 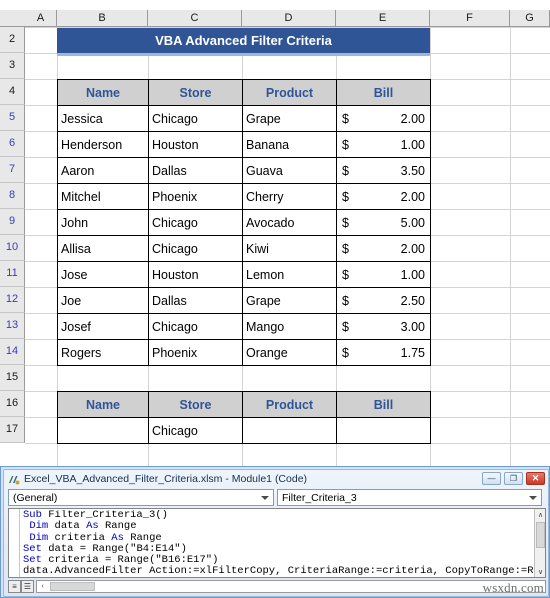 What do you see at coordinates (289, 144) in the screenshot?
I see `data-table-cell-product: Banana` at bounding box center [289, 144].